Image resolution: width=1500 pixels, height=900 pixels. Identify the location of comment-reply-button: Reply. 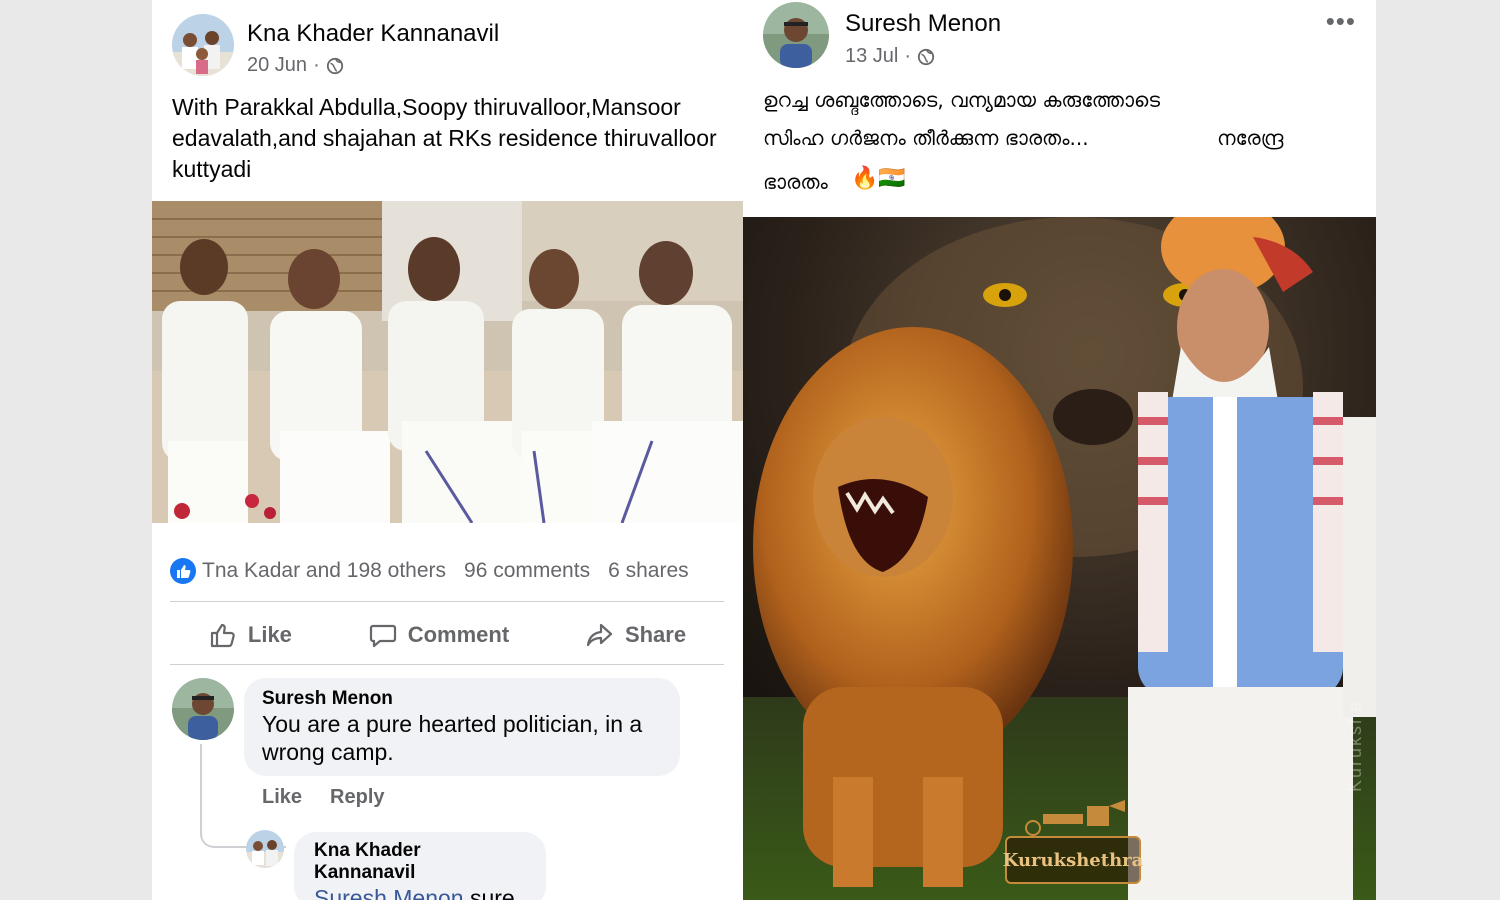
(357, 797).